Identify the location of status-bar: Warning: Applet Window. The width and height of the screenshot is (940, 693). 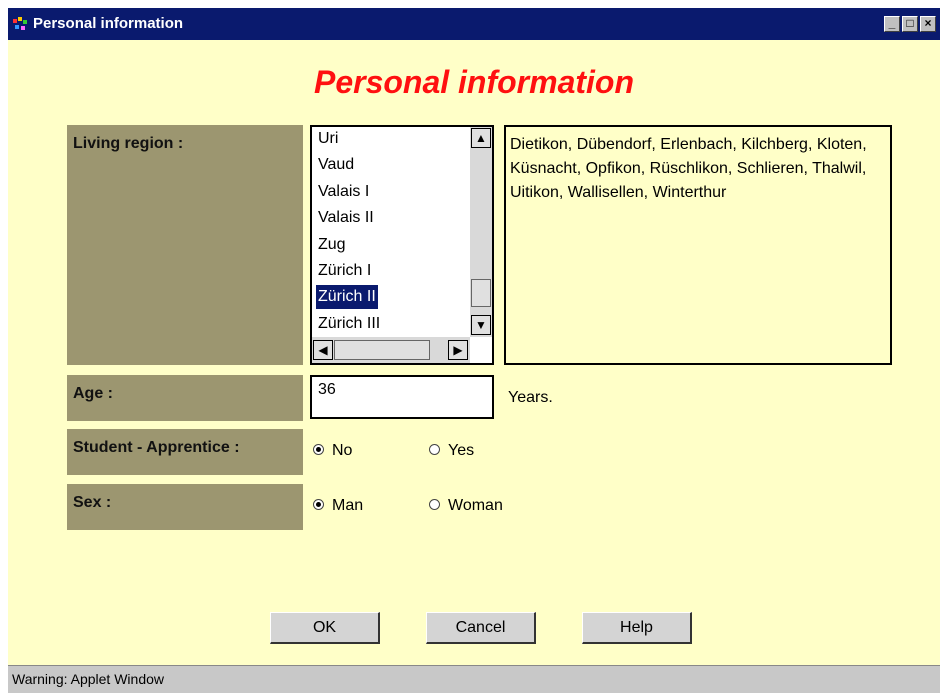
(474, 679).